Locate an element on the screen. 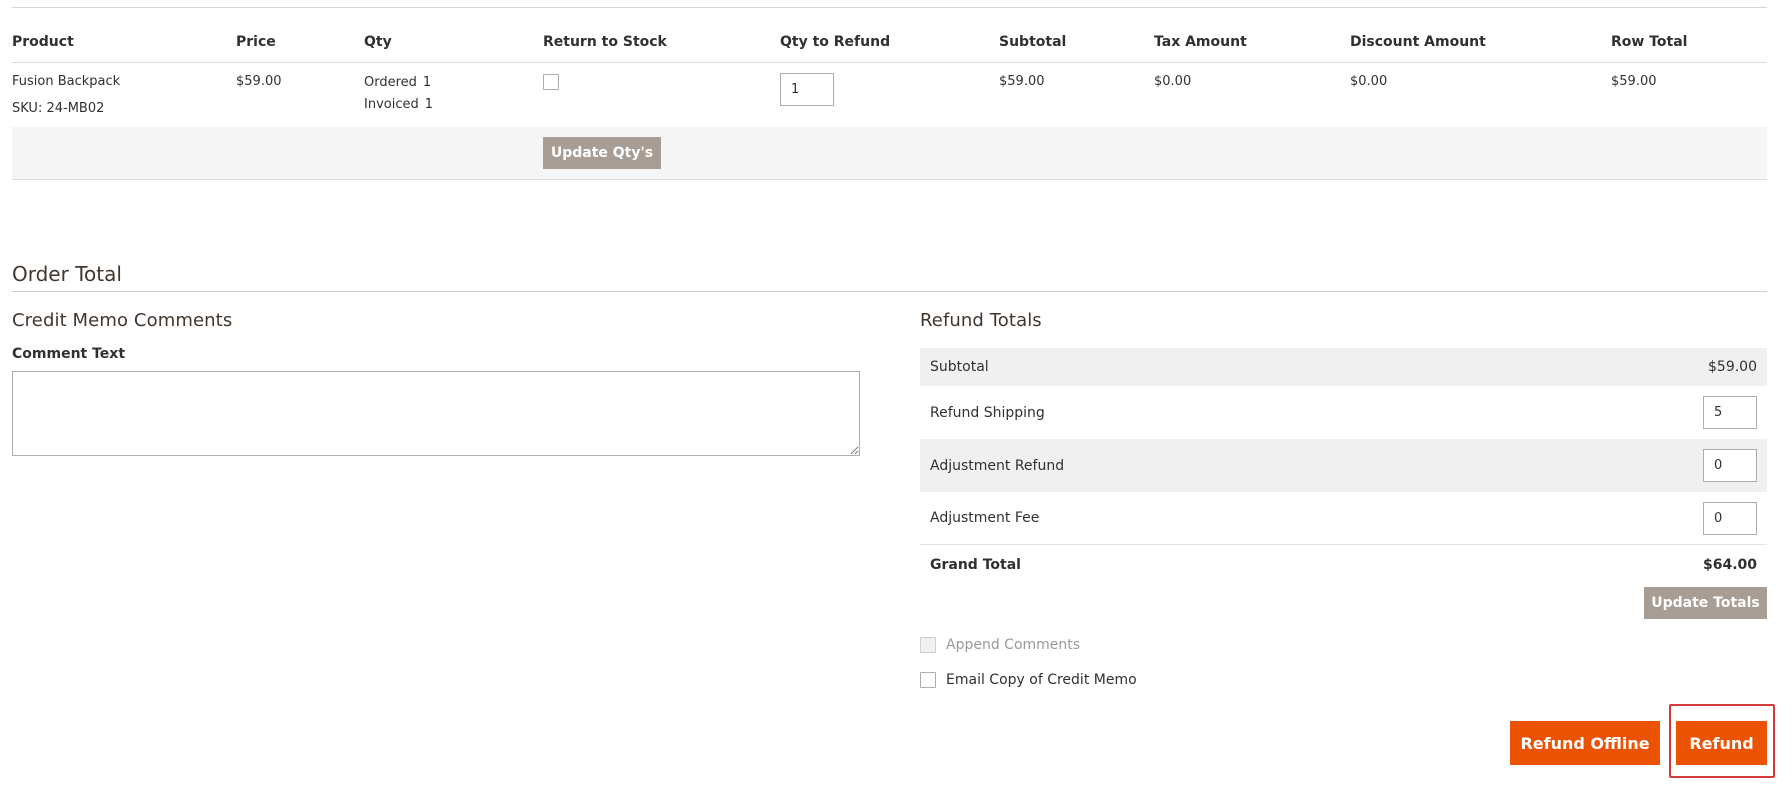 This screenshot has height=785, width=1792. credit-memo-comments-title: Credit Memo Comments is located at coordinates (122, 320).